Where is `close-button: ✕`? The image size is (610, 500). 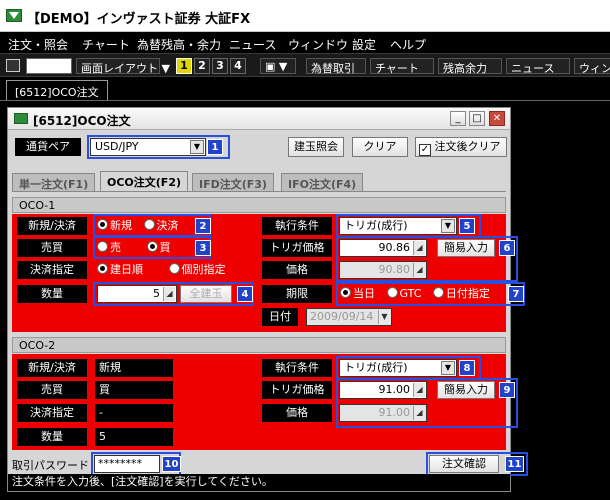
close-button: ✕ is located at coordinates (497, 118).